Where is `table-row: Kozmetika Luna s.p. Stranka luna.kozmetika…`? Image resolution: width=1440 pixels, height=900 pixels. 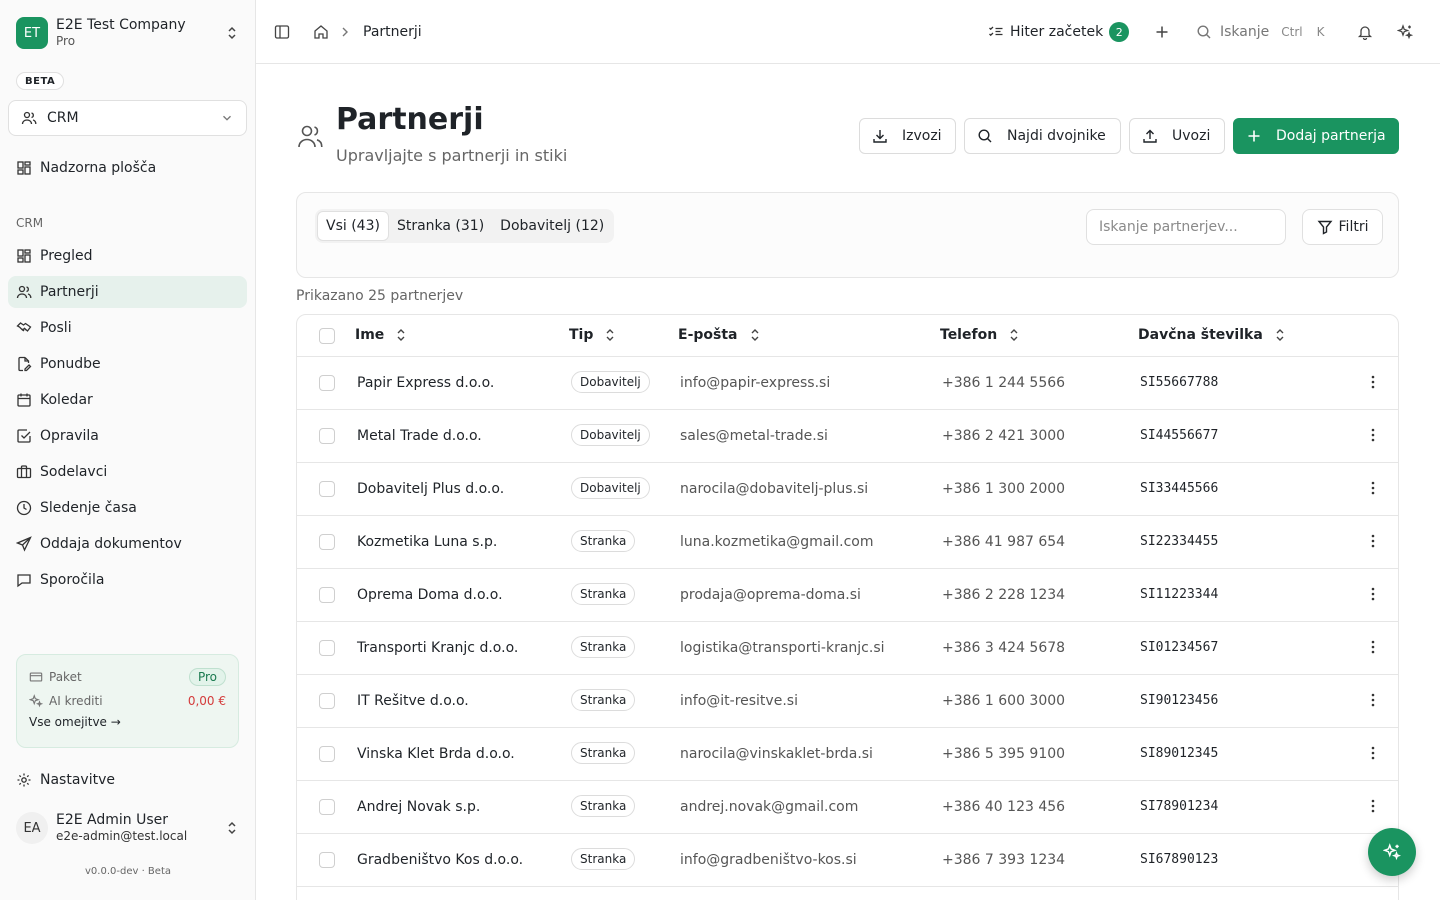
table-row: Kozmetika Luna s.p. Stranka luna.kozmetika… is located at coordinates (847, 542).